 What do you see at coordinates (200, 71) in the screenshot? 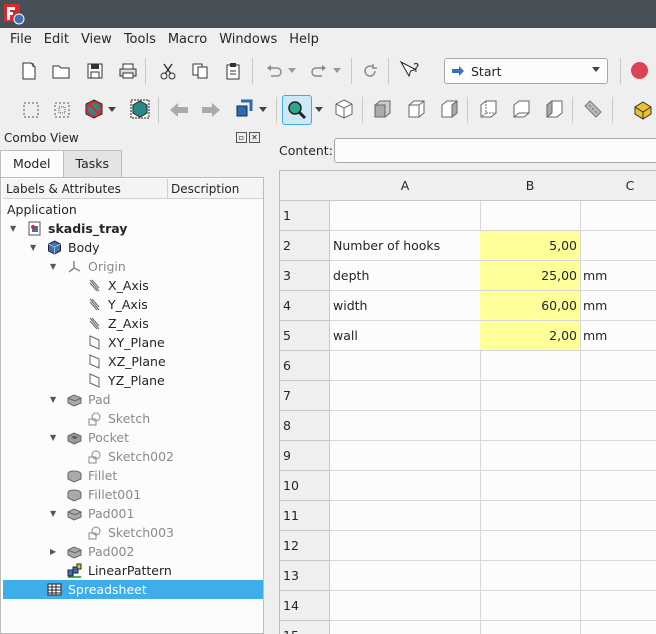
I see `copy-icon` at bounding box center [200, 71].